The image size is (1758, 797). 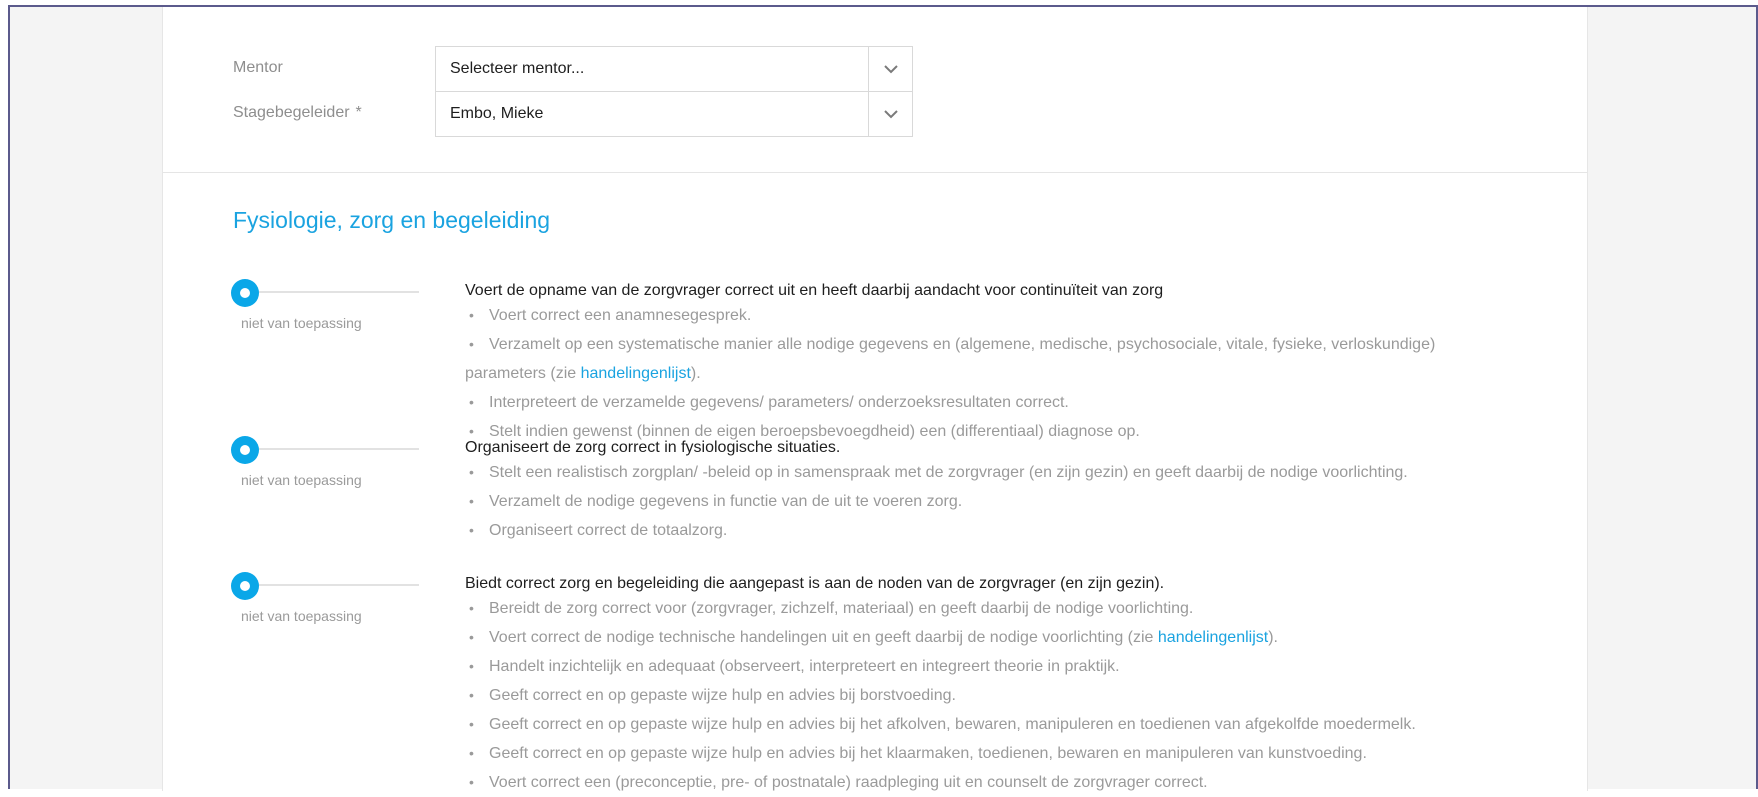 I want to click on stagebegeleider-row: Stagebegeleider * Embo, Mieke, so click(x=875, y=114).